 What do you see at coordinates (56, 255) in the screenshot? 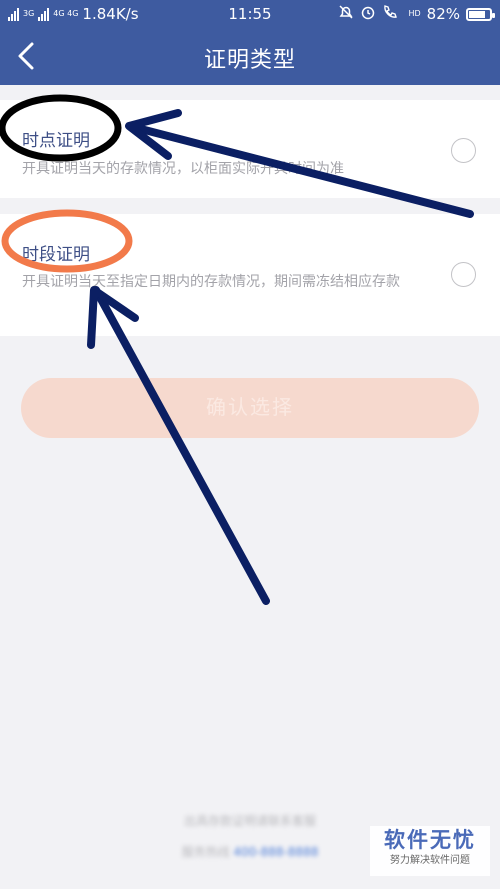
I see `option-title: 时段证明` at bounding box center [56, 255].